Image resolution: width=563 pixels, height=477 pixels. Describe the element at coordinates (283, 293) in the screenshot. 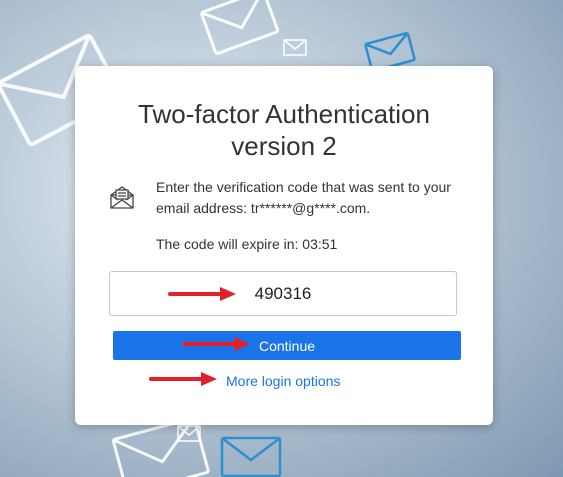

I see `verification-code-input` at that location.